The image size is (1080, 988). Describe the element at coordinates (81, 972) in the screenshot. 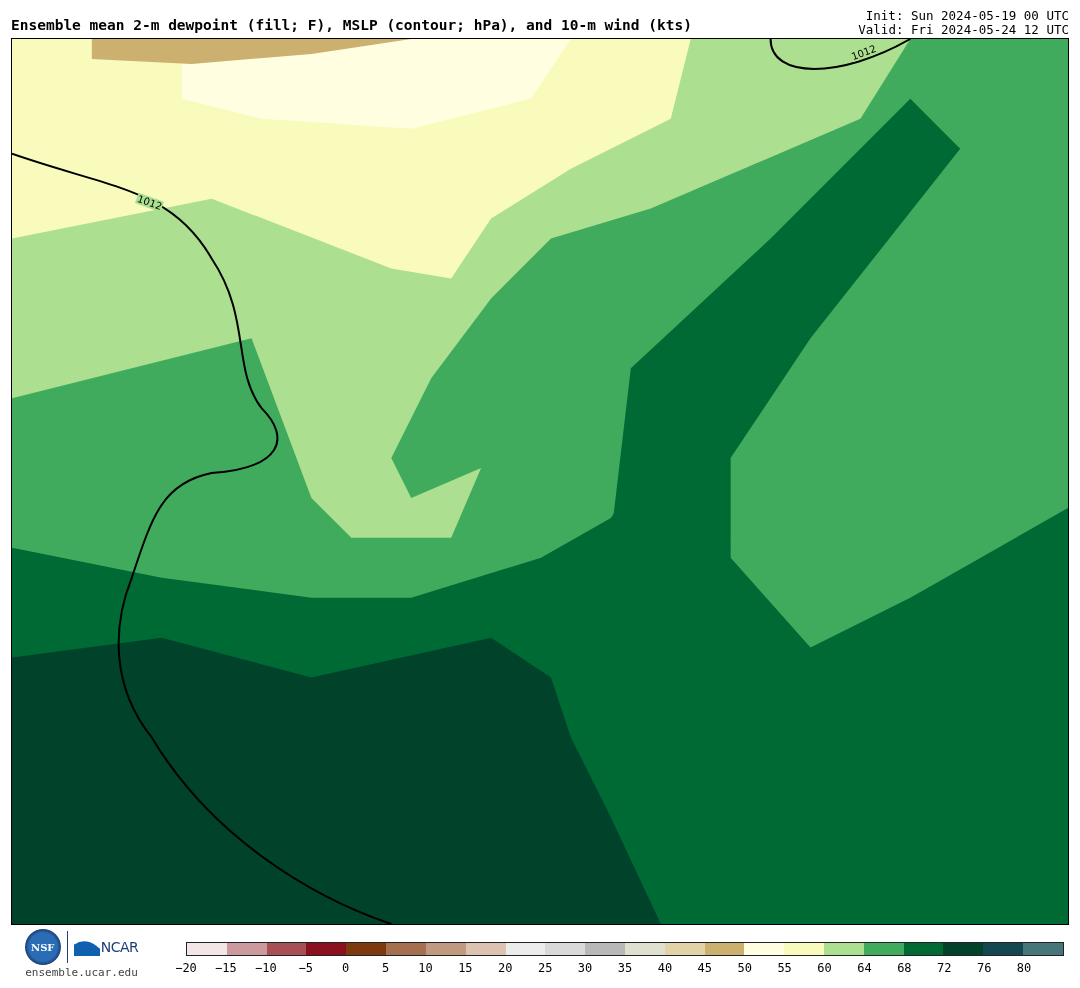

I see `site-url: ensemble.ucar.edu` at that location.